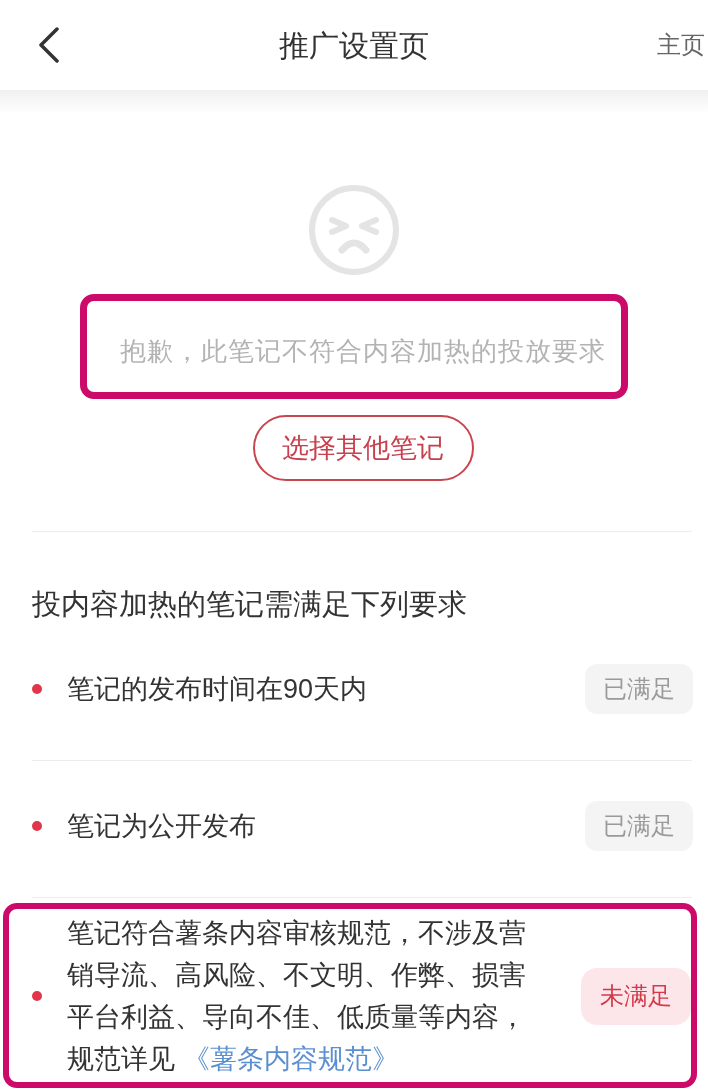  What do you see at coordinates (291, 1059) in the screenshot?
I see `rule-link: 《薯条内容规范》` at bounding box center [291, 1059].